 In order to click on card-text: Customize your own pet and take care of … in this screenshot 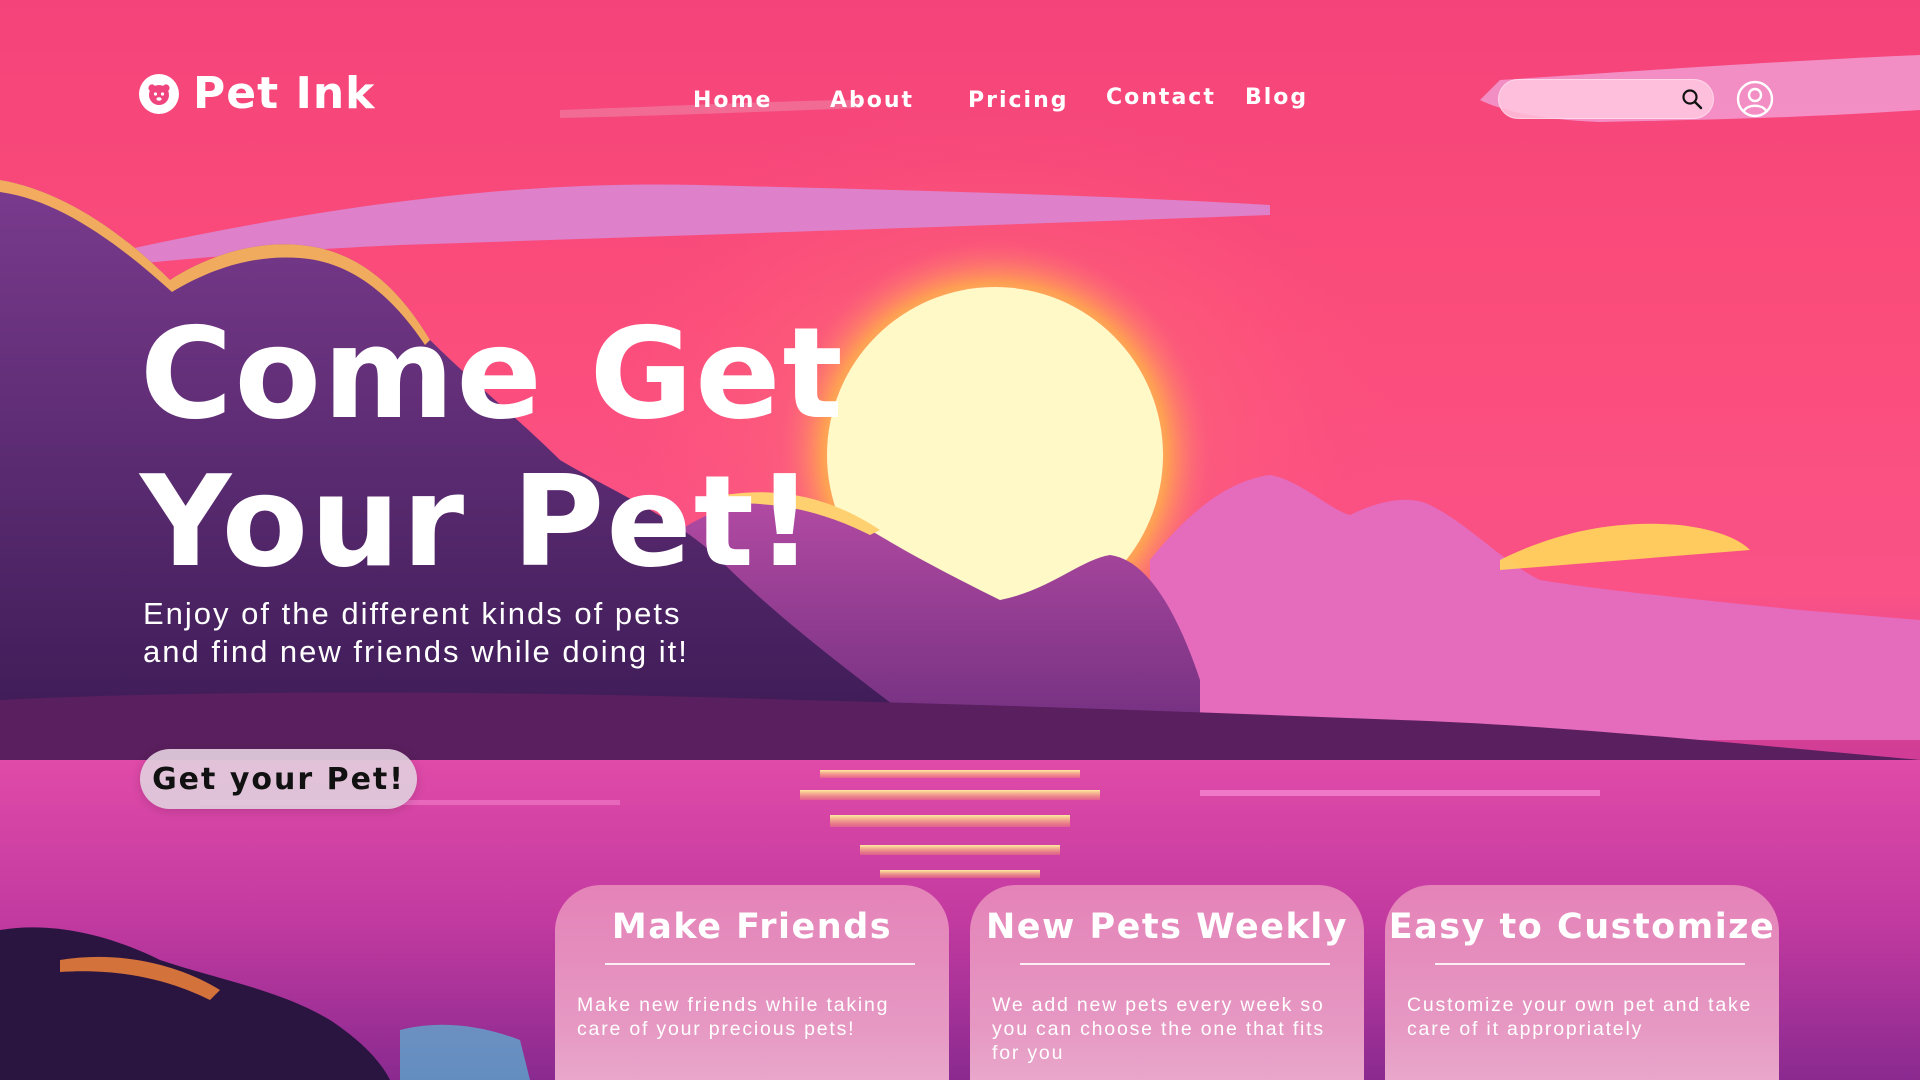, I will do `click(1580, 1017)`.